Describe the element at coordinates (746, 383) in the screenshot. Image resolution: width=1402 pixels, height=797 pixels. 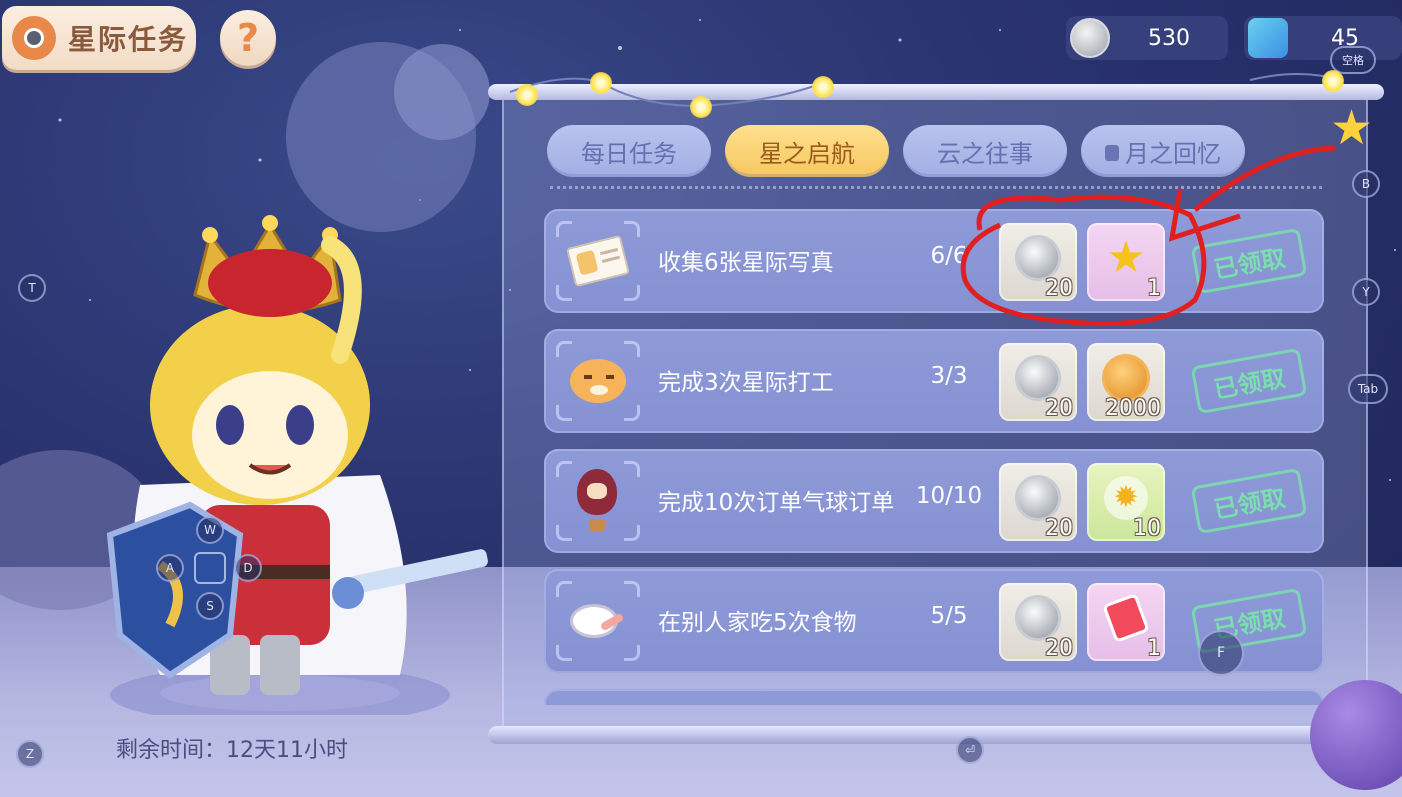
I see `task-name: 完成3次星际打工` at that location.